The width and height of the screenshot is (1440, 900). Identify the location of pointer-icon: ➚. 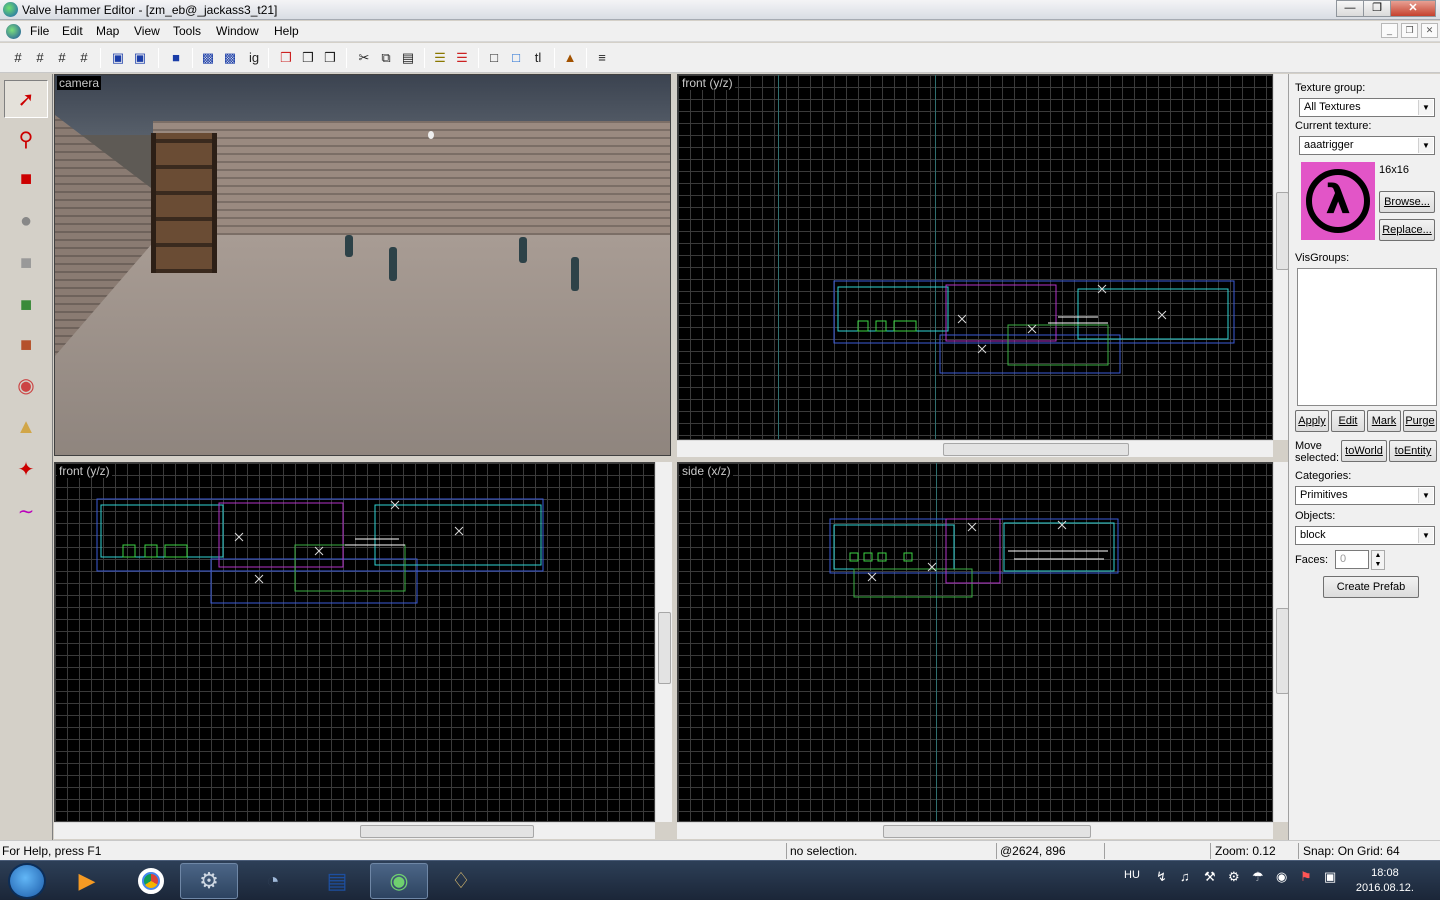
(26, 99).